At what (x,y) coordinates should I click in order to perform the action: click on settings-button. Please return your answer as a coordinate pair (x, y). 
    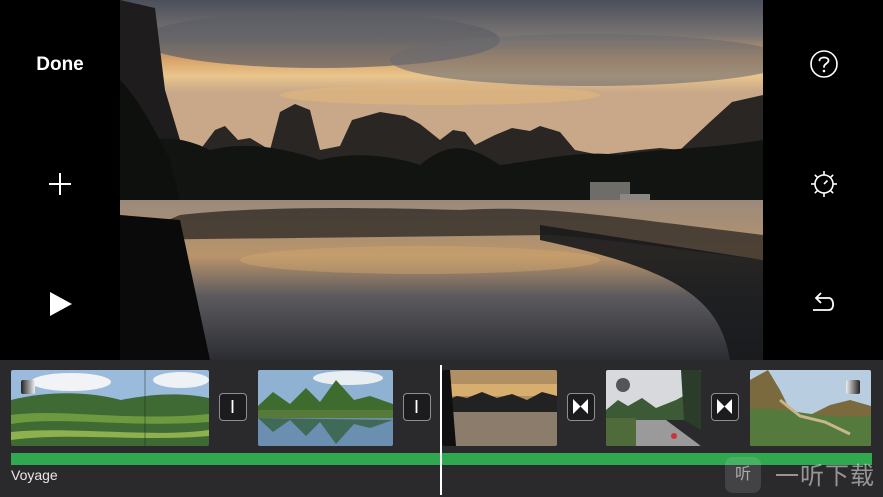
    Looking at the image, I should click on (824, 184).